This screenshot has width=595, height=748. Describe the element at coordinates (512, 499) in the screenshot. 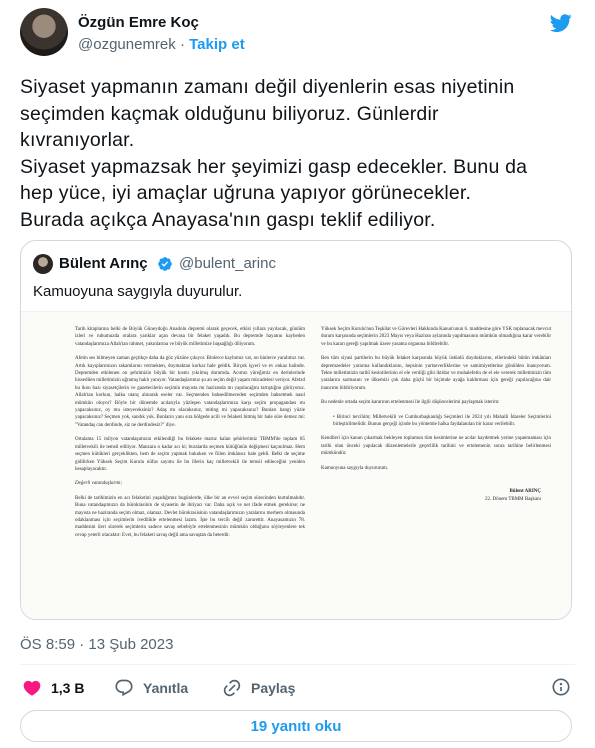

I see `document-signature-title: 22. Dönem TBMM Başkanı` at that location.